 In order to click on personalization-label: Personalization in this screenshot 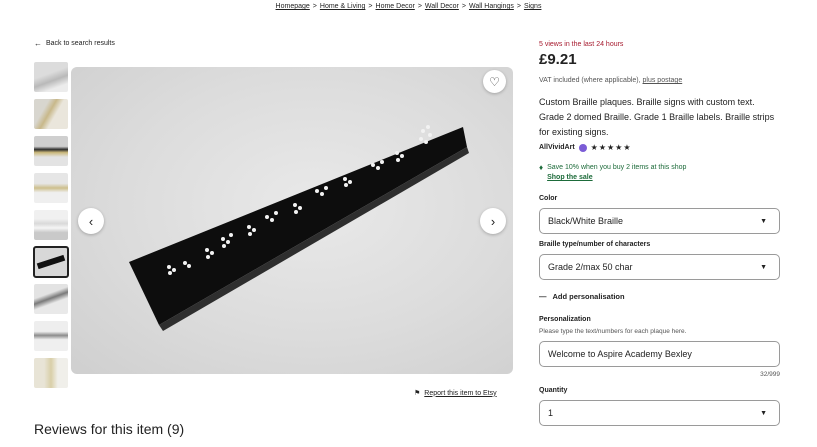, I will do `click(565, 319)`.